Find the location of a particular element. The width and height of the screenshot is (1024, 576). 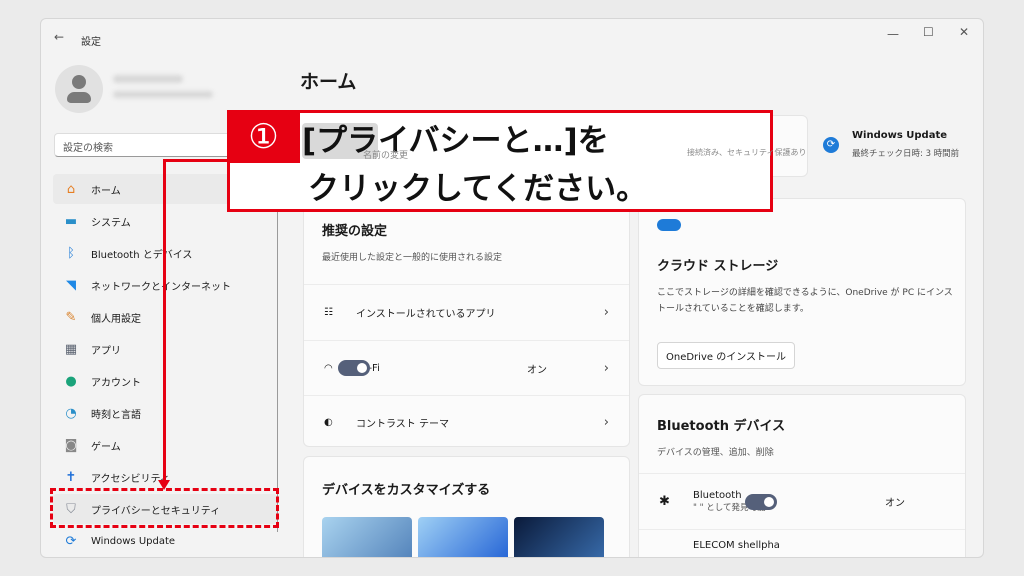

arrow-line-vertical is located at coordinates (164, 321).